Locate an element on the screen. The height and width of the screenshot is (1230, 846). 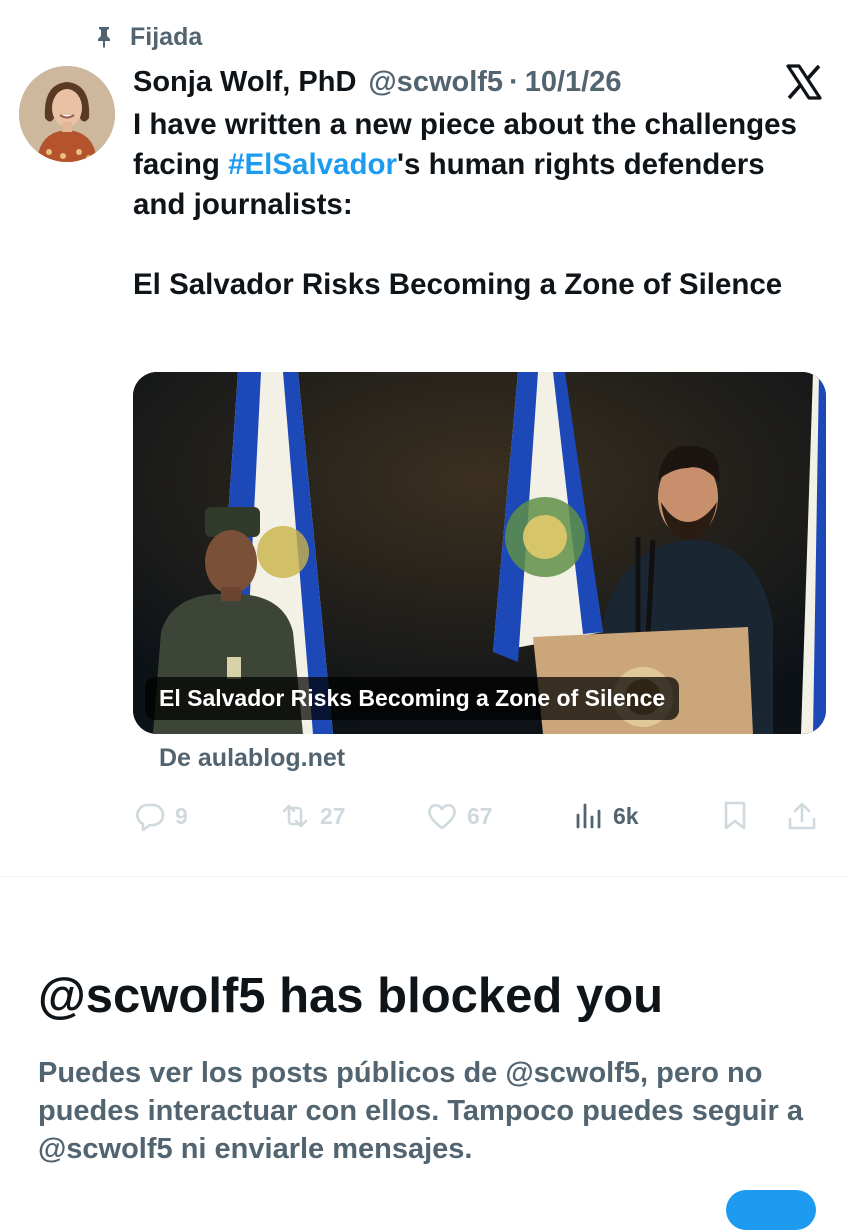
card-source: De aulablog.net is located at coordinates (252, 758).